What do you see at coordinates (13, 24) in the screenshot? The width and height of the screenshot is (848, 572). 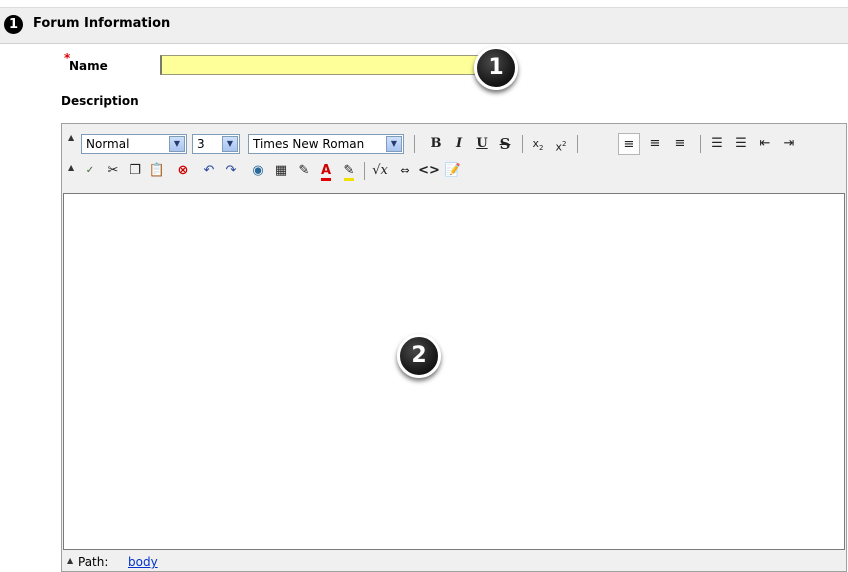 I see `step-number-badge: 1` at bounding box center [13, 24].